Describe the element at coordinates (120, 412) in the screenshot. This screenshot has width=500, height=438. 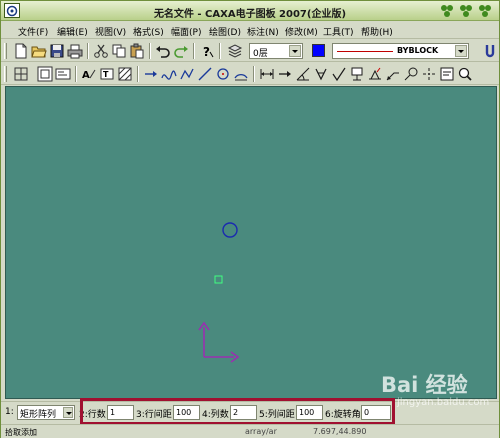
I see `rows-input: 1` at that location.